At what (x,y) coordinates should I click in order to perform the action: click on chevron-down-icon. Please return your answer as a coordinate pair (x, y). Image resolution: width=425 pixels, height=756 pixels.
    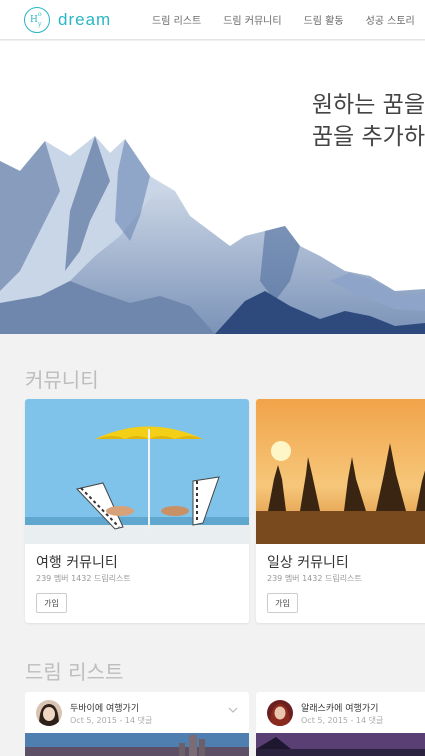
    Looking at the image, I should click on (233, 710).